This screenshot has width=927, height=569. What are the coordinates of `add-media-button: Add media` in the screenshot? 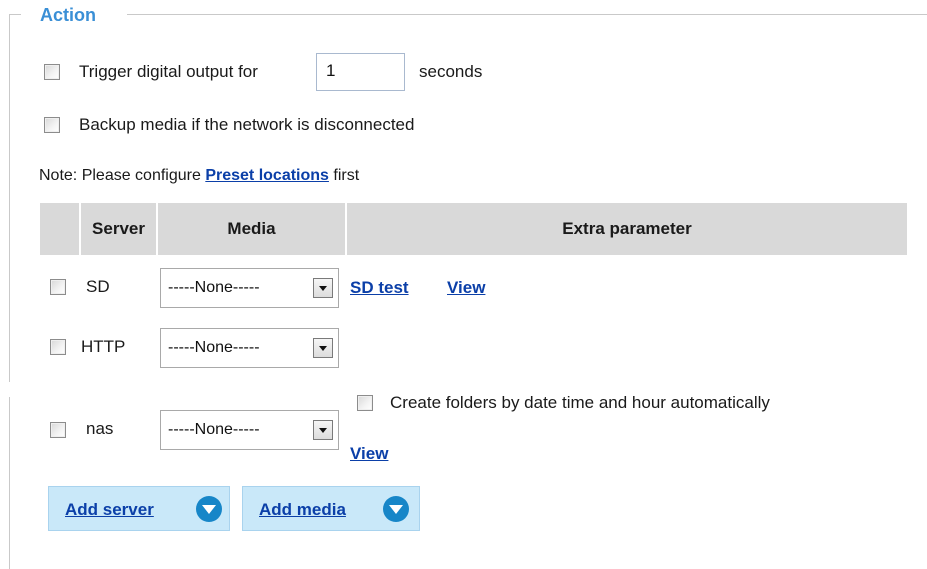 It's located at (331, 508).